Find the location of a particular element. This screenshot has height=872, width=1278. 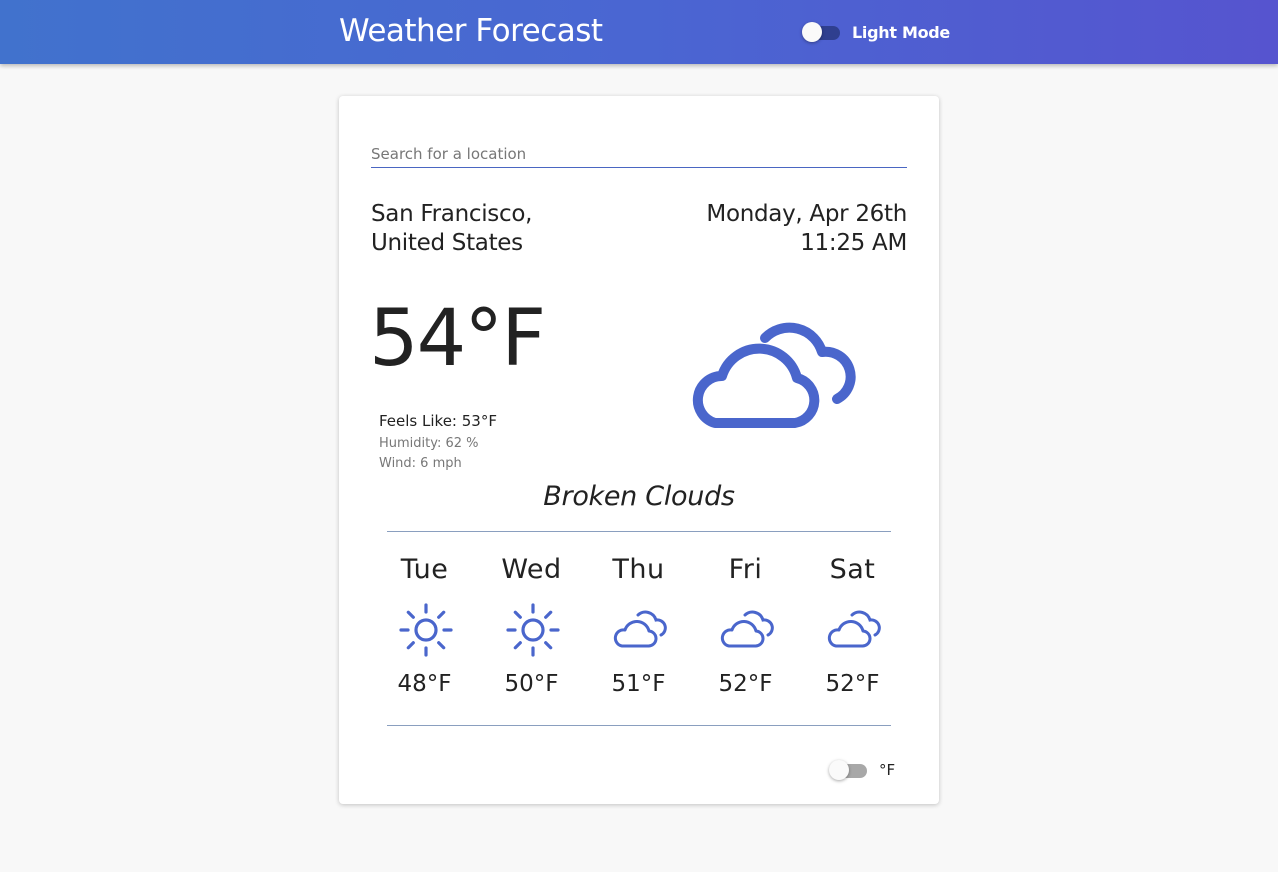

forecast-day: Tue 48°F is located at coordinates (424, 632).